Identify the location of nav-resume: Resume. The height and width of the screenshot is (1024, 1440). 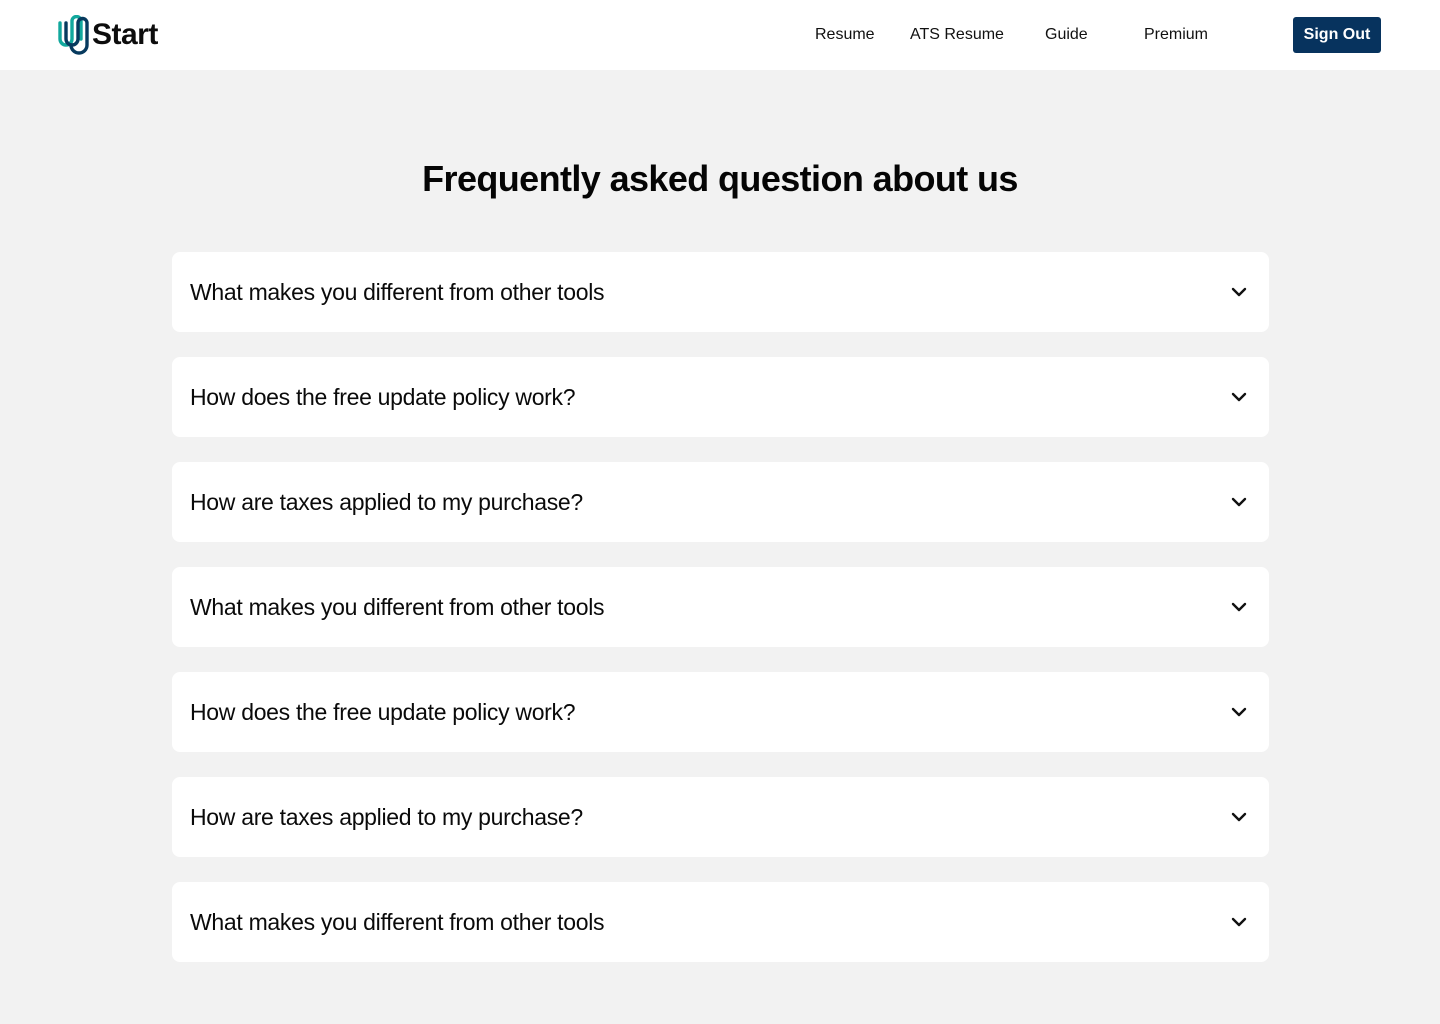
(845, 35).